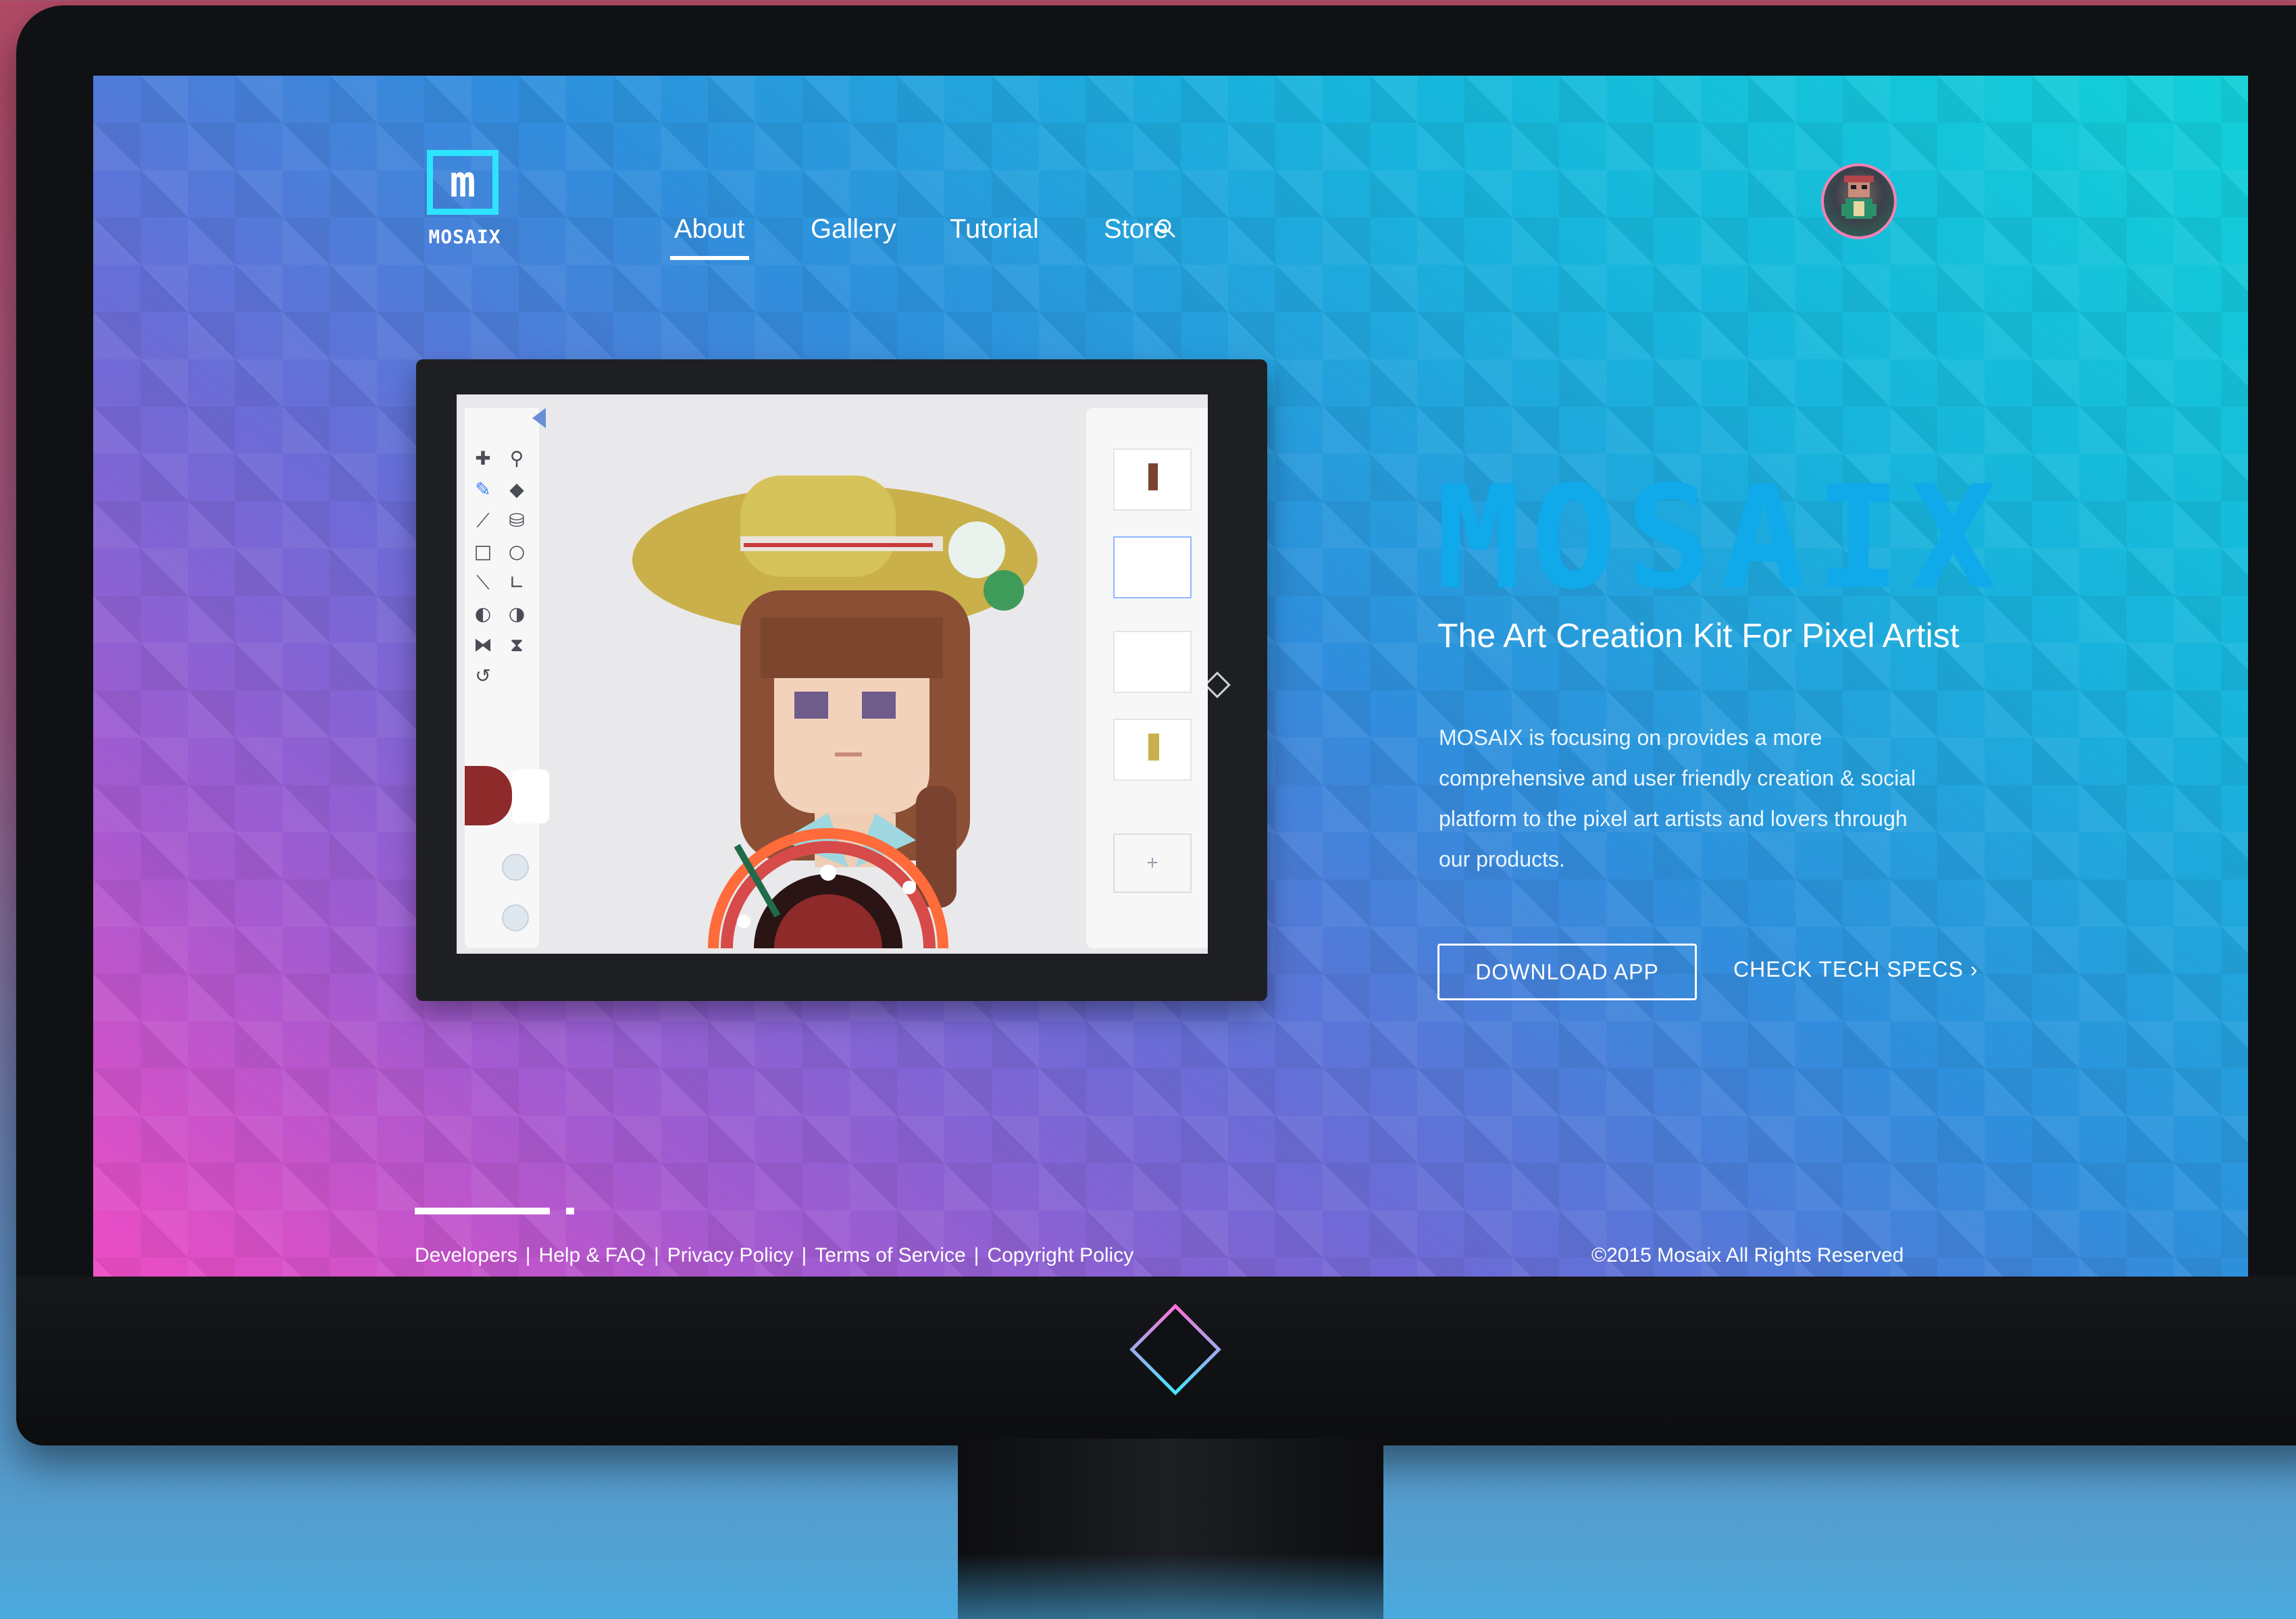  I want to click on footer-link-developers: Developers, so click(466, 1255).